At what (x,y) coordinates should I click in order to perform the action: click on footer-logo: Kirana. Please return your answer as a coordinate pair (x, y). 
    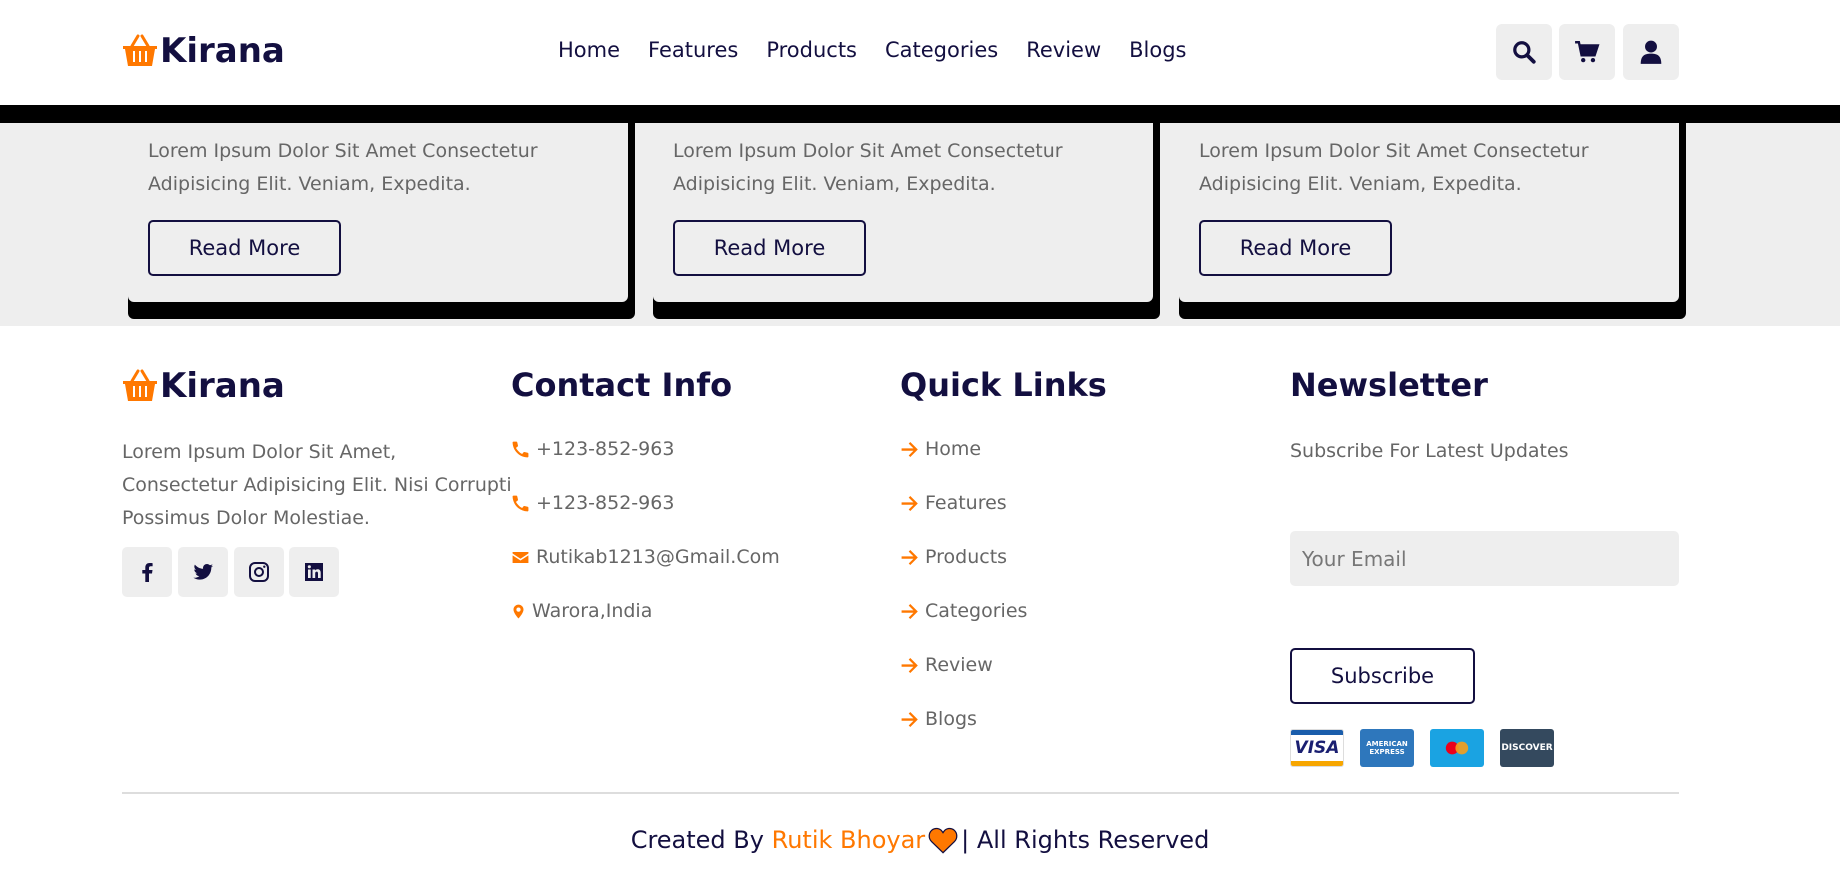
    Looking at the image, I should click on (203, 386).